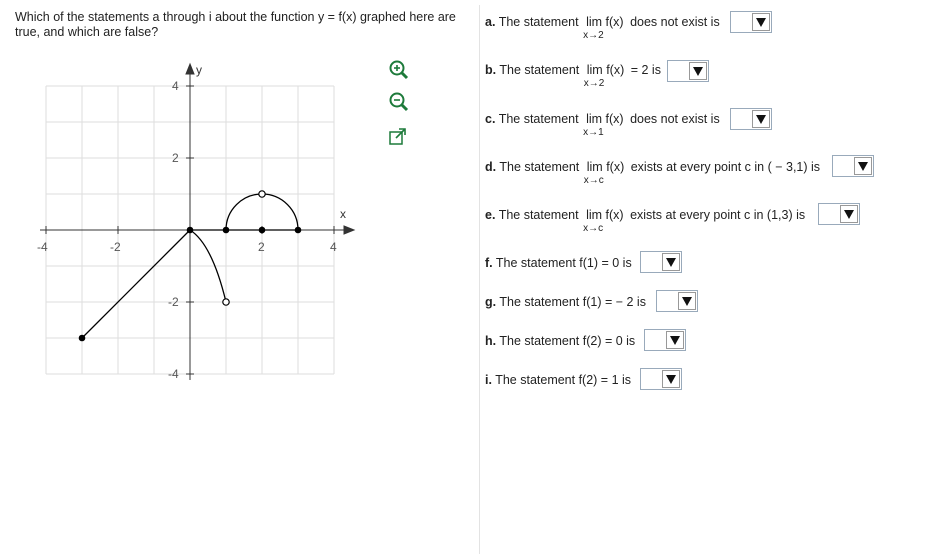  I want to click on statement-b: b. The statement lim f(x) x→2 = 2 is, so click(573, 76).